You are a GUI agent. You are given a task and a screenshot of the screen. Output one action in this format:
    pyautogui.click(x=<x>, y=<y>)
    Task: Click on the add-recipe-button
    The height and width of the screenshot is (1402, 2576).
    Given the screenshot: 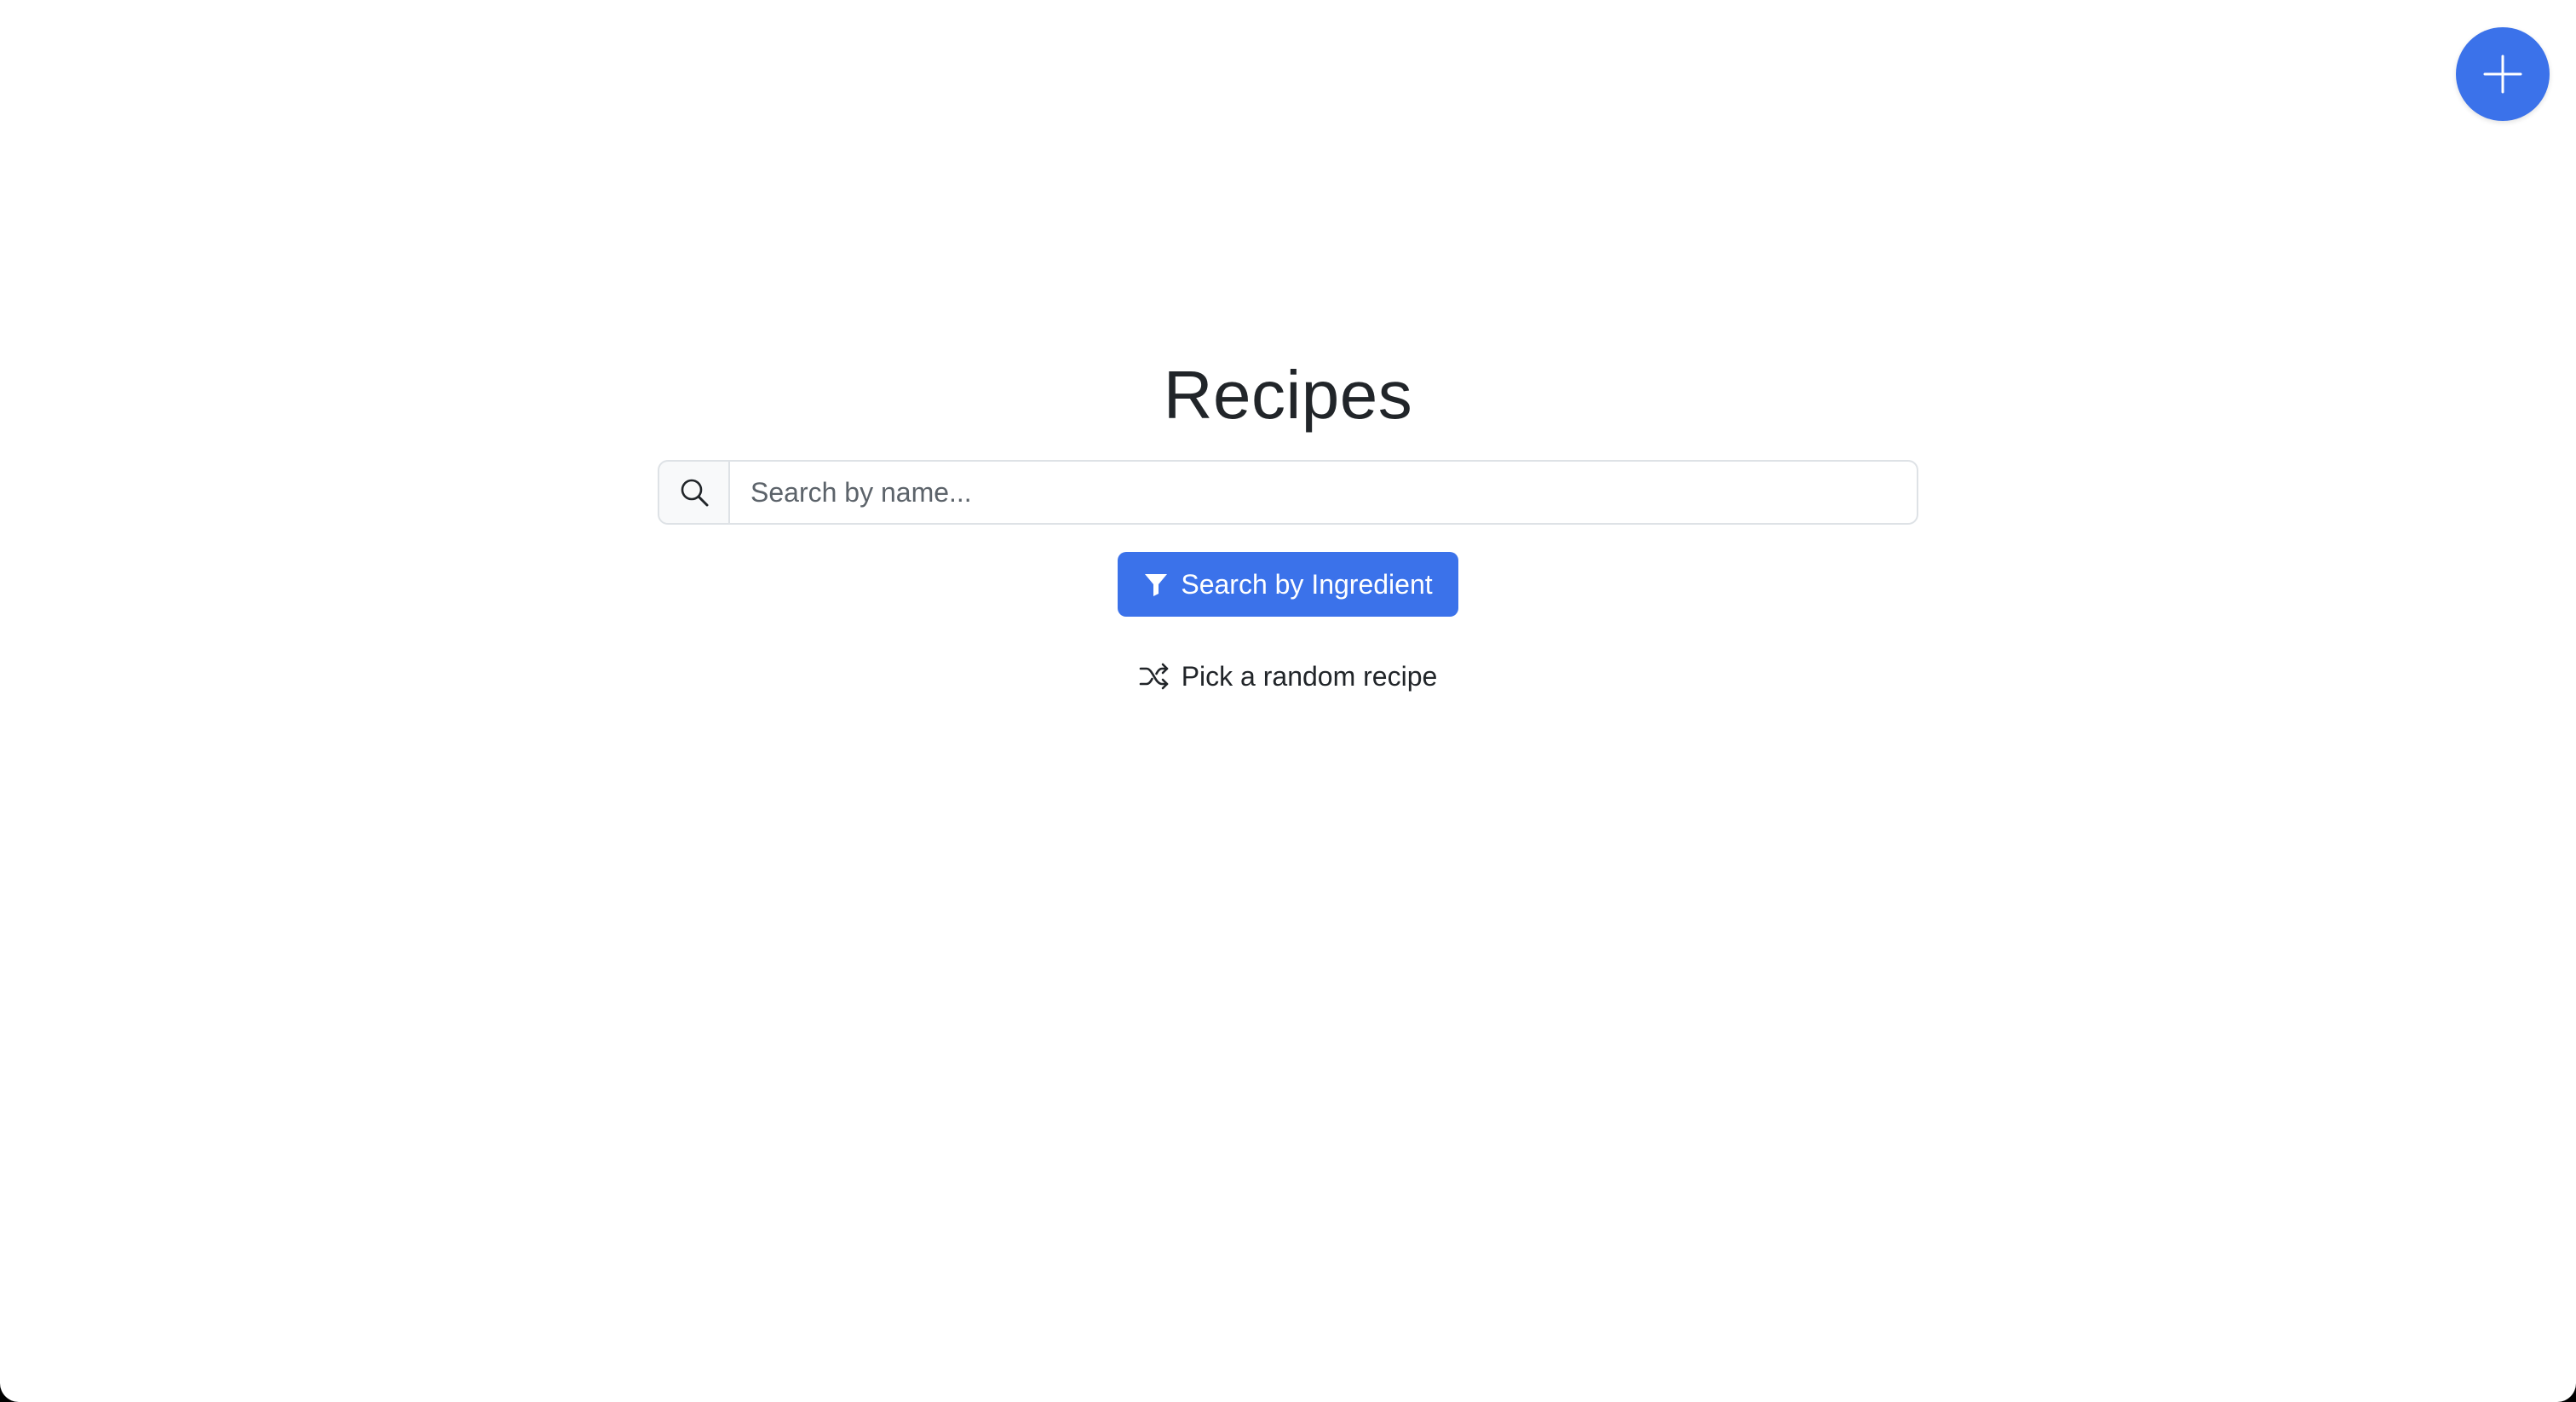 What is the action you would take?
    pyautogui.click(x=2503, y=74)
    